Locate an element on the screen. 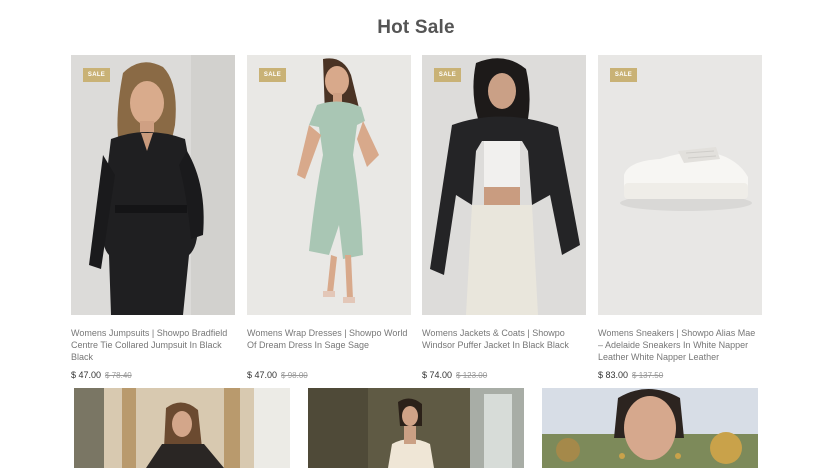 This screenshot has width=832, height=468. original-price: $ 98.00 is located at coordinates (294, 375).